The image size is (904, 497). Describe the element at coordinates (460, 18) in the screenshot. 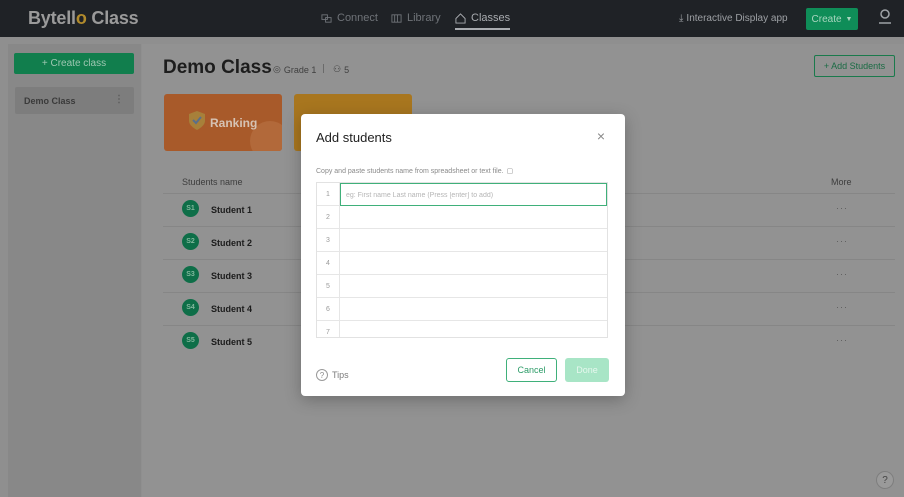

I see `classes-icon` at that location.